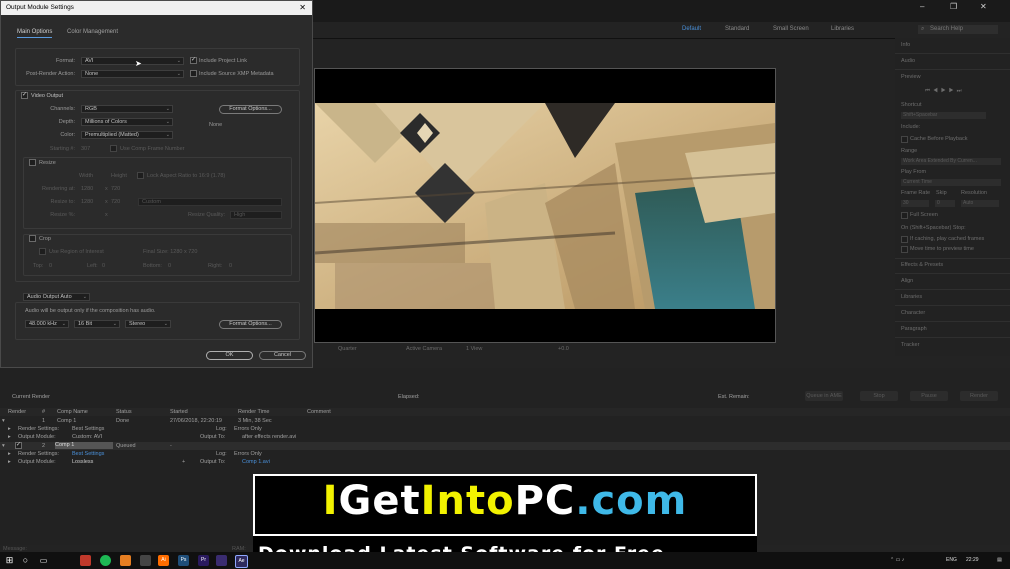 This screenshot has height=569, width=1010. What do you see at coordinates (953, 6) in the screenshot?
I see `maximize-button: ❐` at bounding box center [953, 6].